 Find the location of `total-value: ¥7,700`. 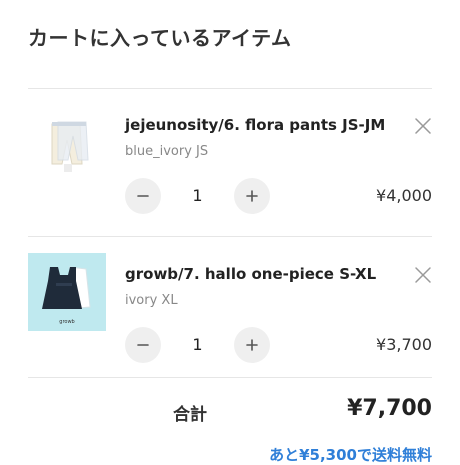

total-value: ¥7,700 is located at coordinates (389, 408).